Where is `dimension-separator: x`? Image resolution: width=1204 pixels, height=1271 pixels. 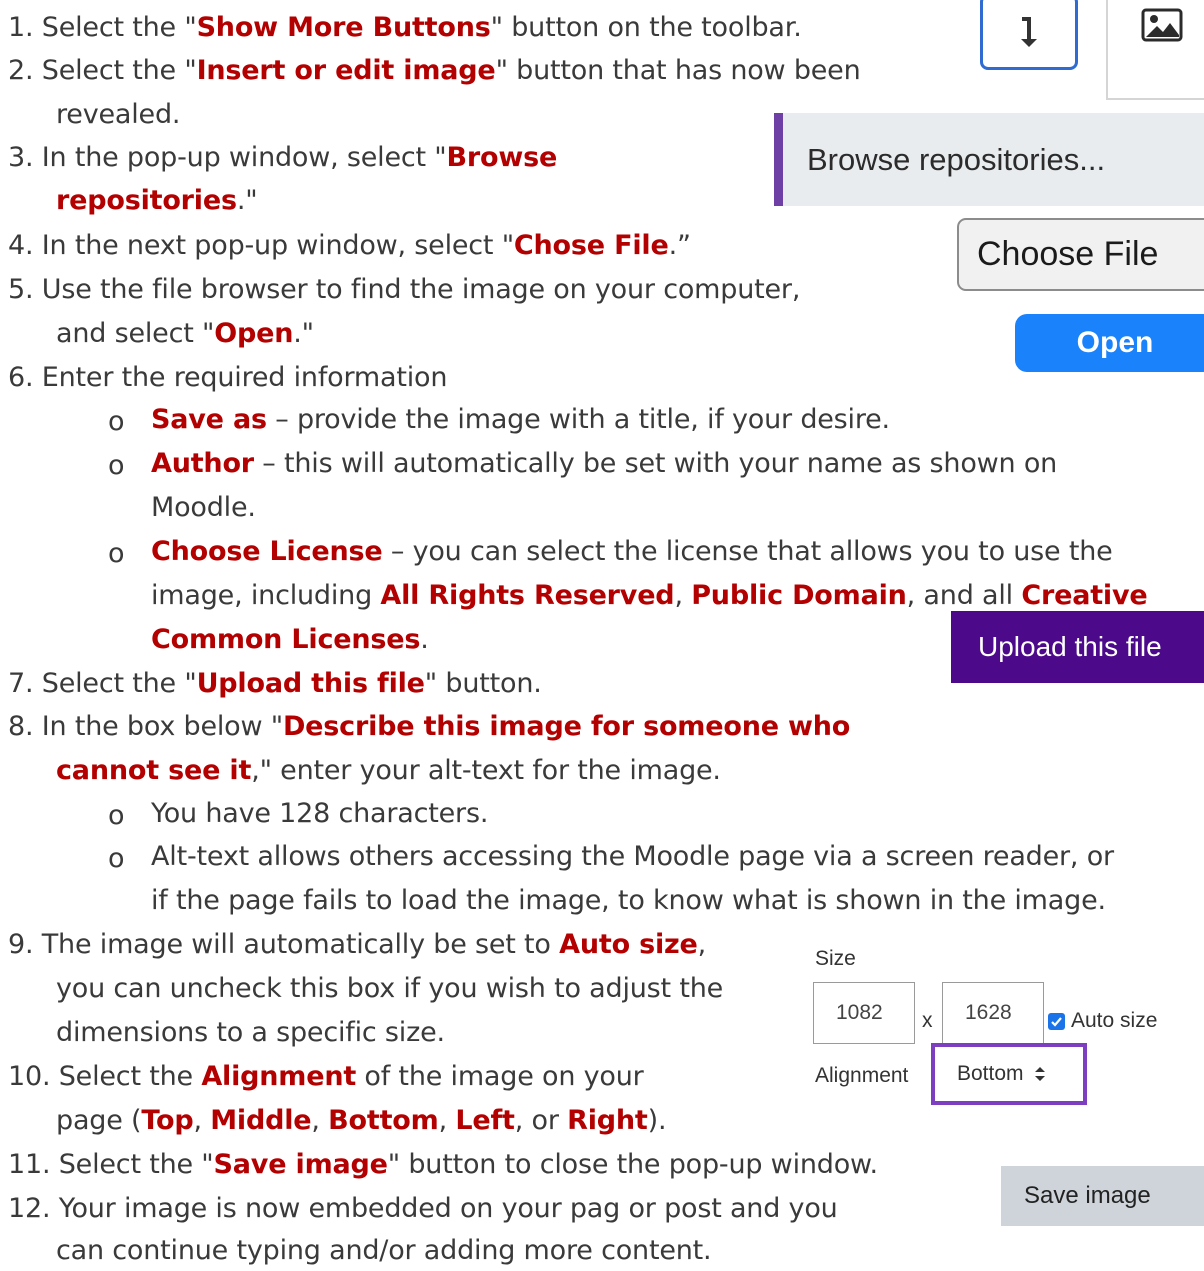
dimension-separator: x is located at coordinates (927, 1020).